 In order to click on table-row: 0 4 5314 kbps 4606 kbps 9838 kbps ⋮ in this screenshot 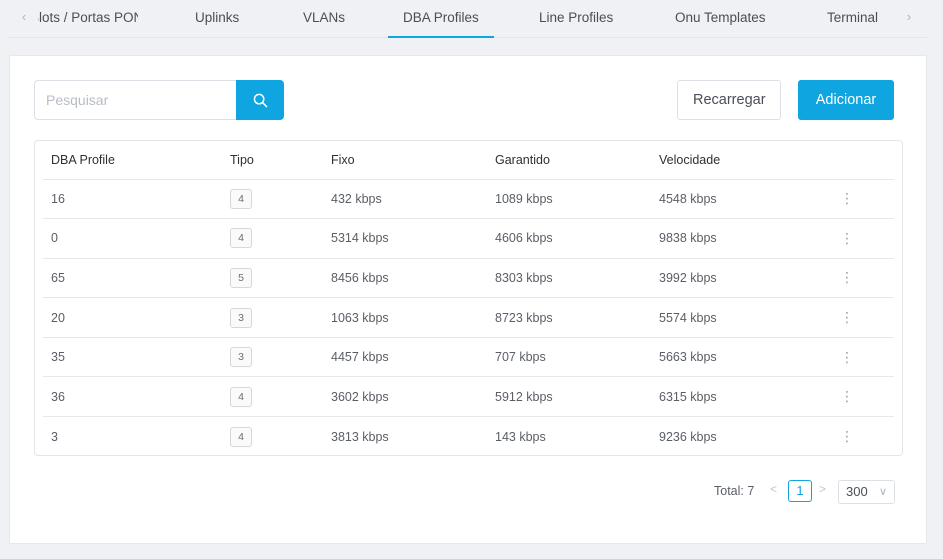, I will do `click(468, 238)`.